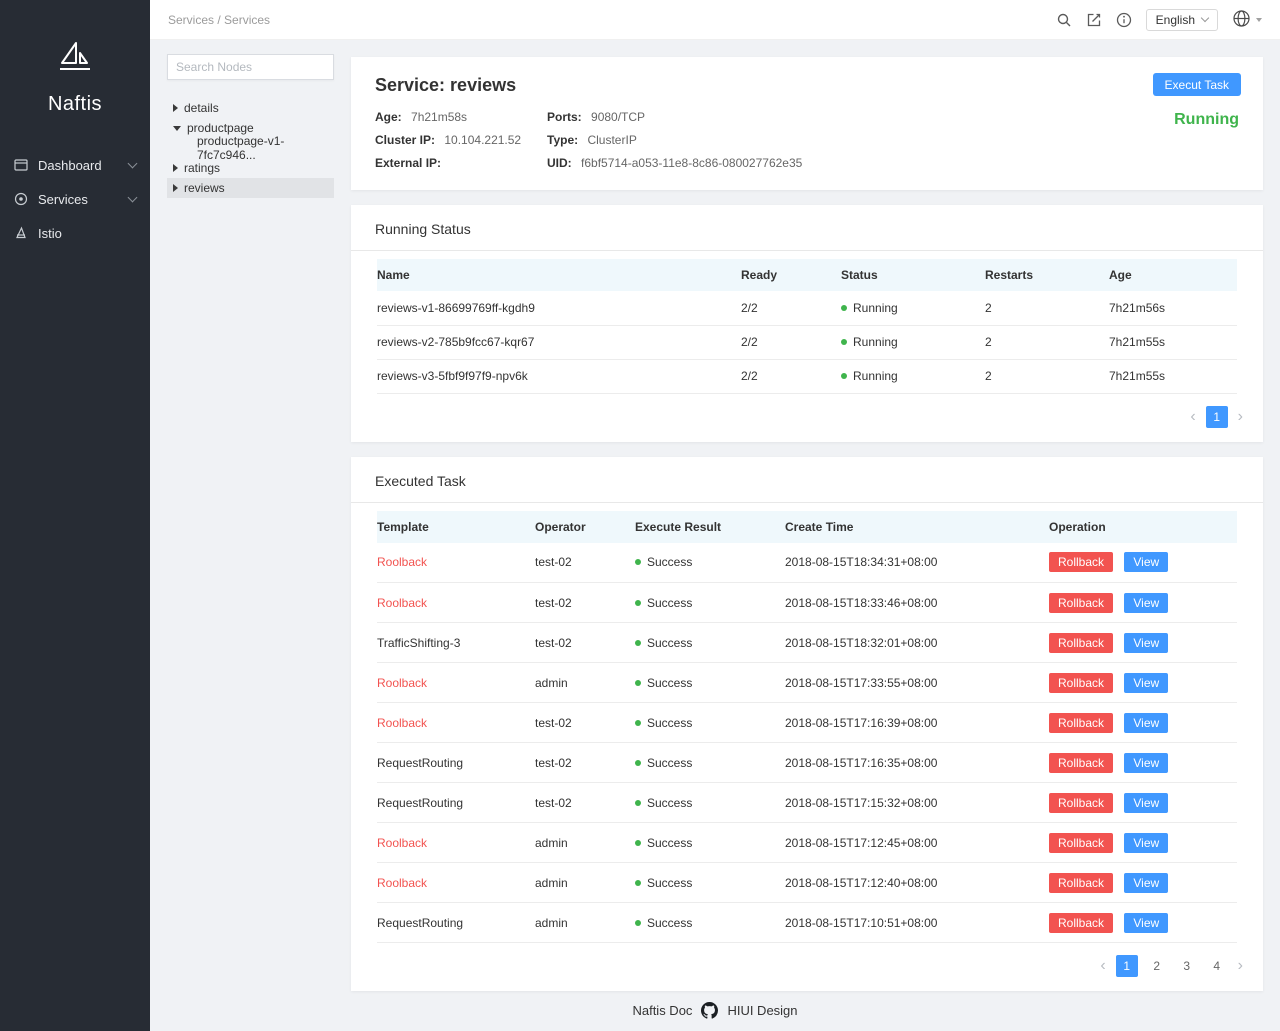  What do you see at coordinates (1157, 966) in the screenshot?
I see `page-button: 2` at bounding box center [1157, 966].